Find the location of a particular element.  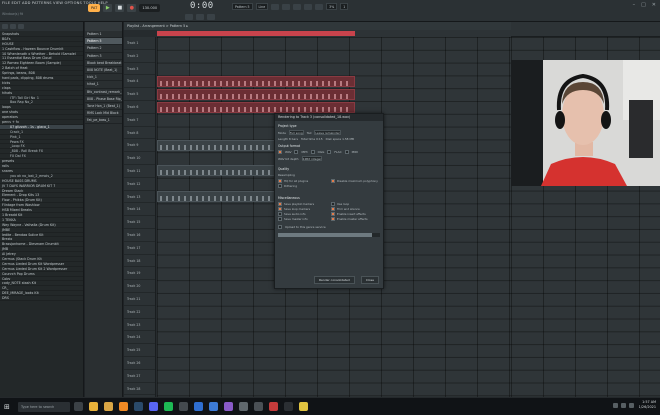

pattern-selector: Pattern 5 is located at coordinates (242, 6).